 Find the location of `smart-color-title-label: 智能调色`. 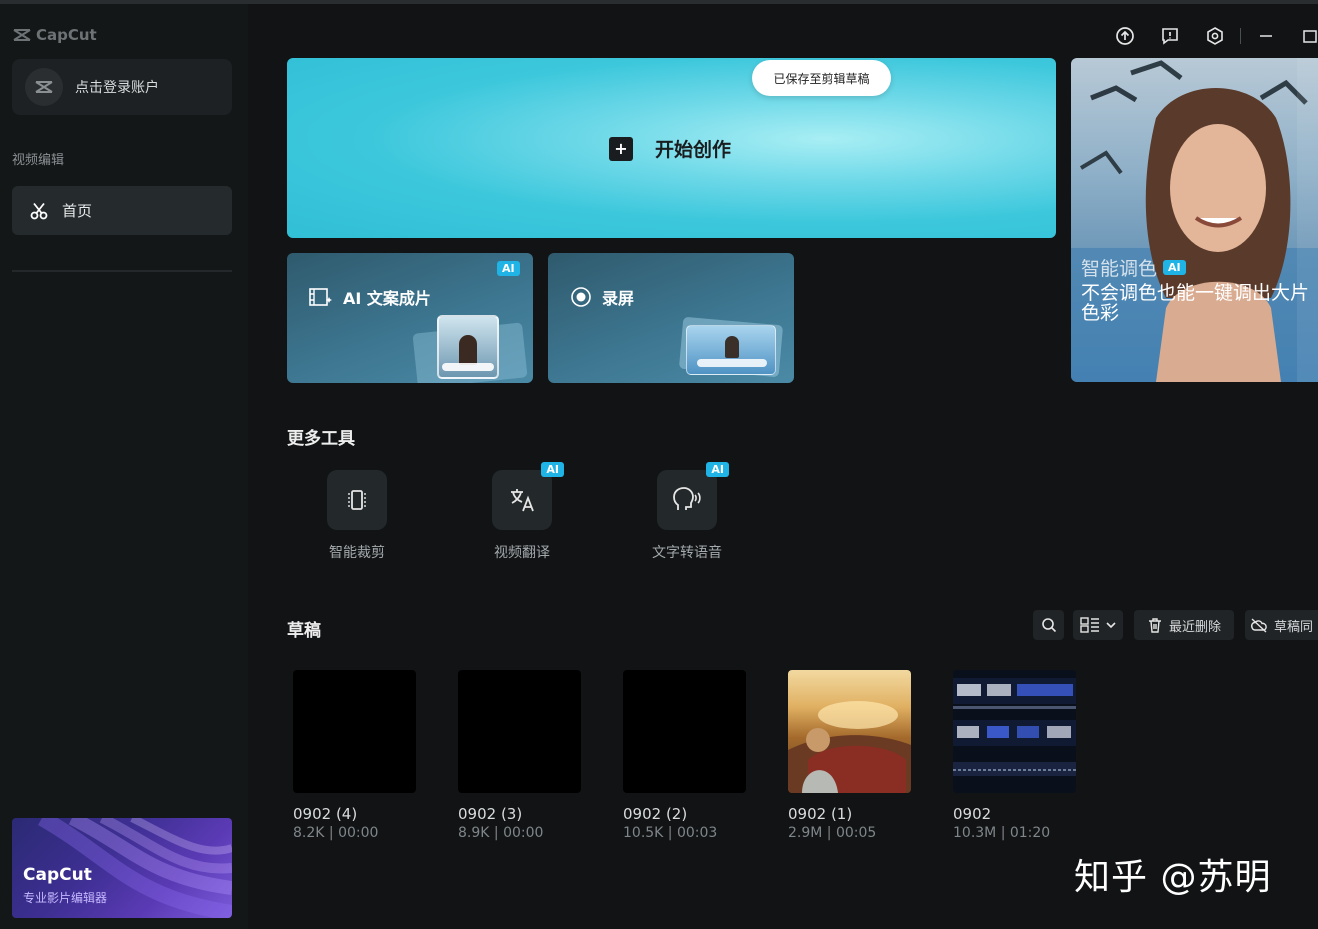

smart-color-title-label: 智能调色 is located at coordinates (1119, 269).